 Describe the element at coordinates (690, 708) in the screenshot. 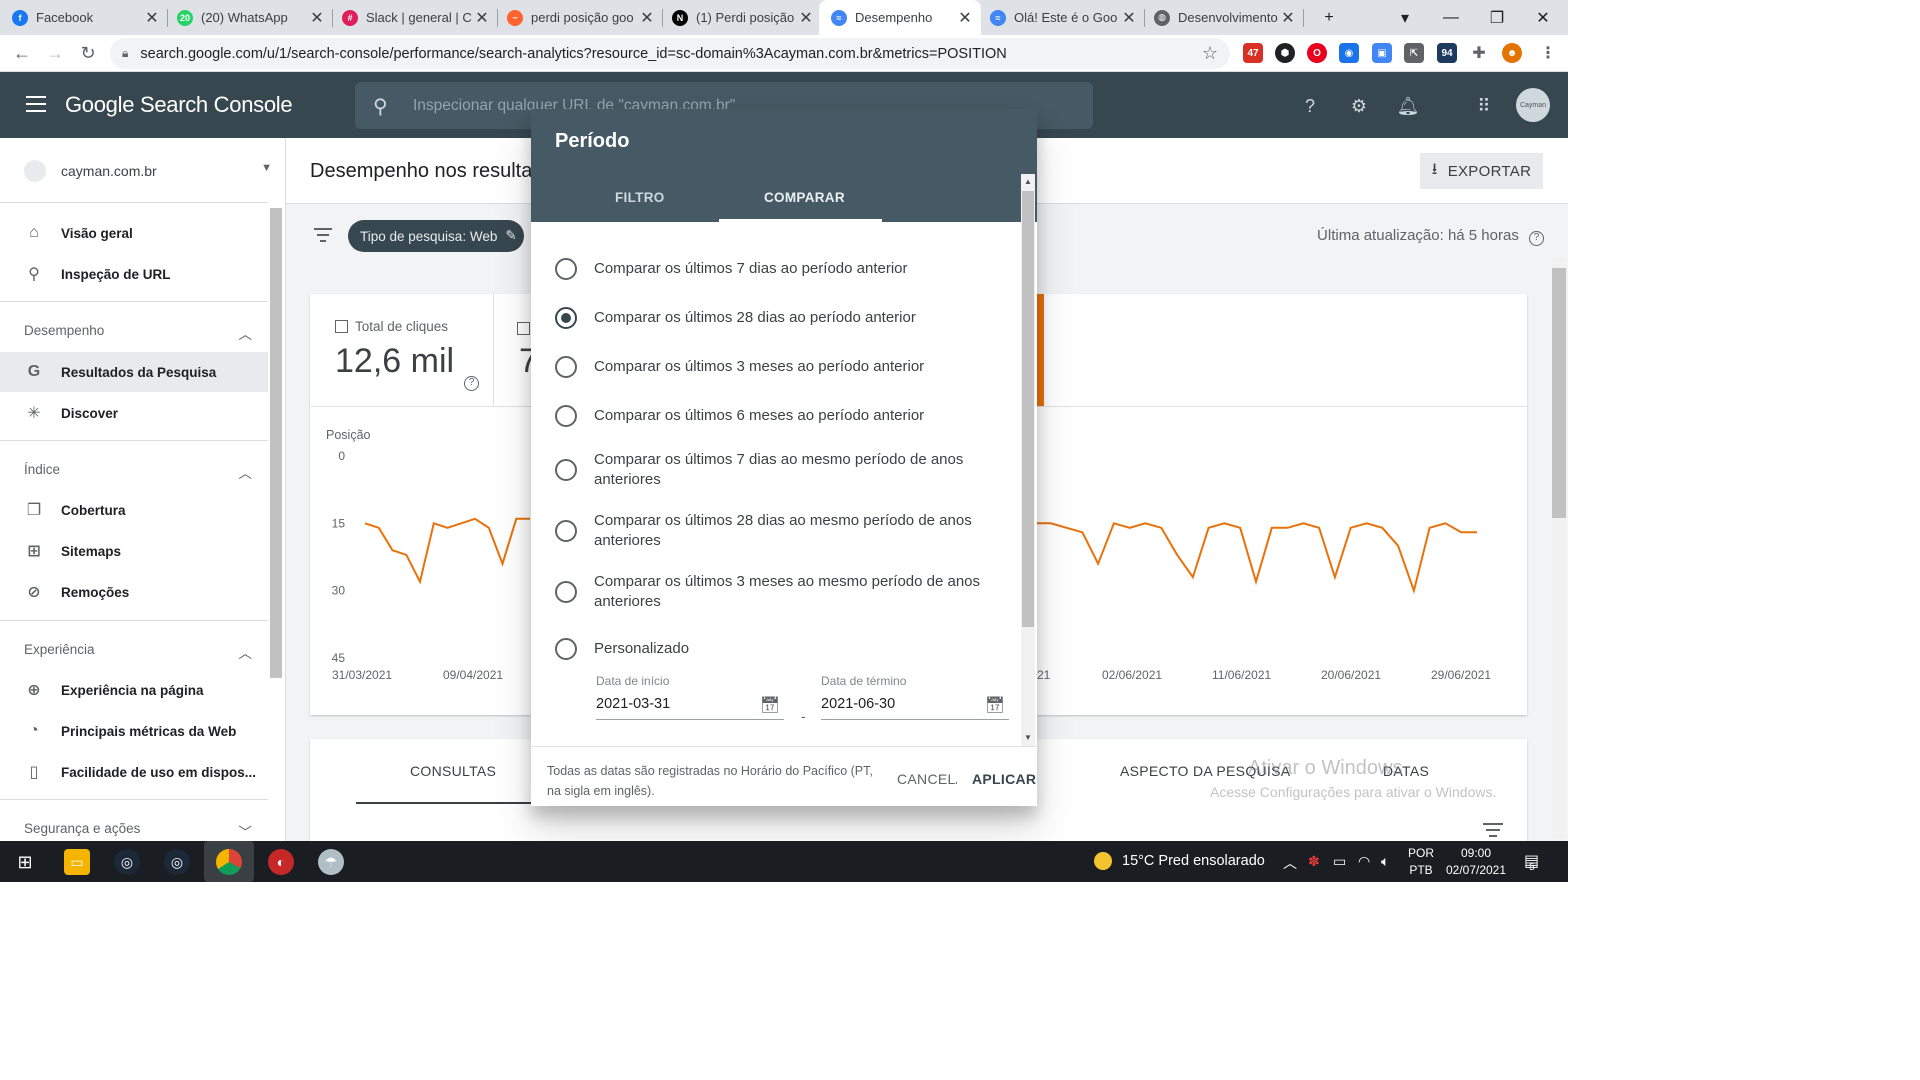

I see `start-date-input: 2021-03-31 📅︎` at that location.